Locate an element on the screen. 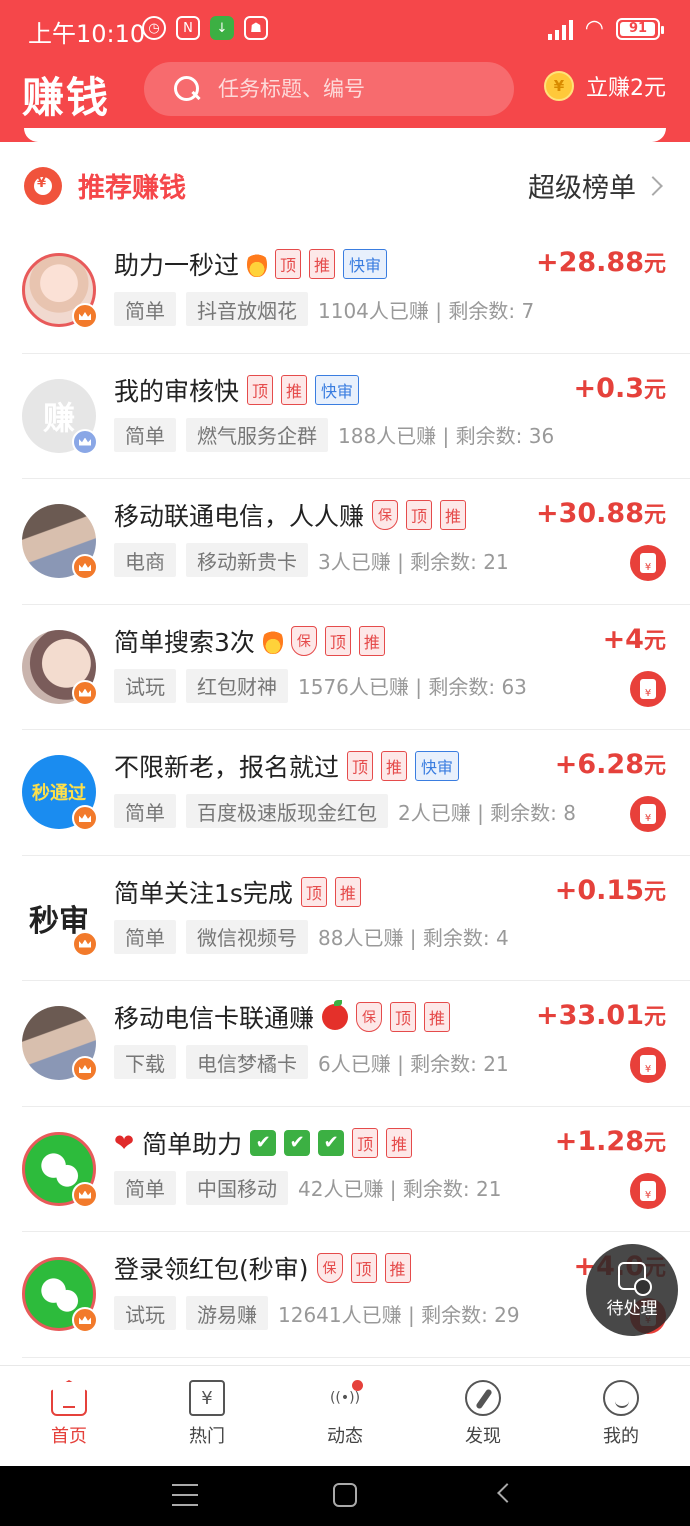  task-reward: +0.3元 is located at coordinates (620, 388).